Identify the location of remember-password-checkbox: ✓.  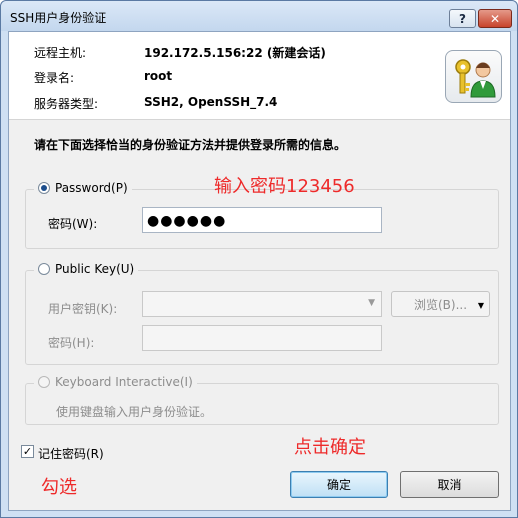
(27, 451).